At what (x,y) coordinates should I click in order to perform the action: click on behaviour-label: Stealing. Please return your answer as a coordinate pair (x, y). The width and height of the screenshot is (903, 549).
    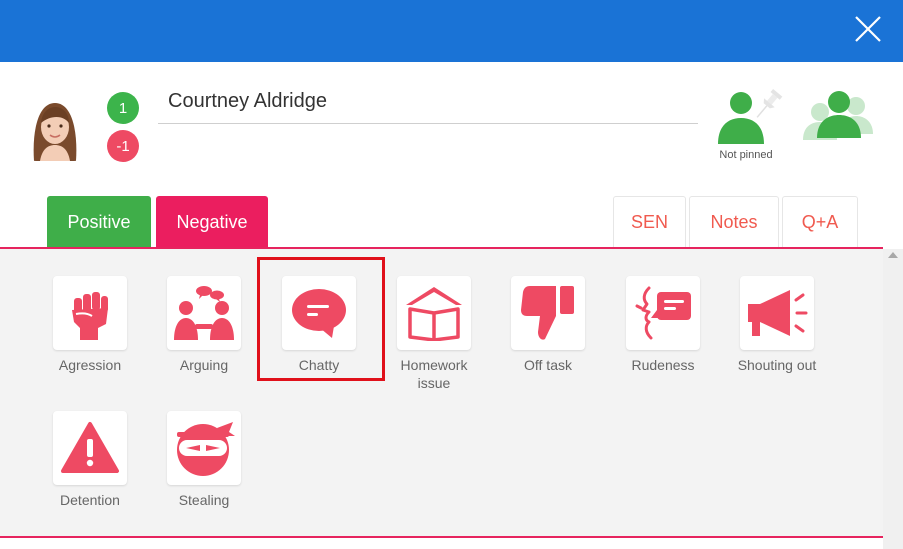
    Looking at the image, I should click on (204, 500).